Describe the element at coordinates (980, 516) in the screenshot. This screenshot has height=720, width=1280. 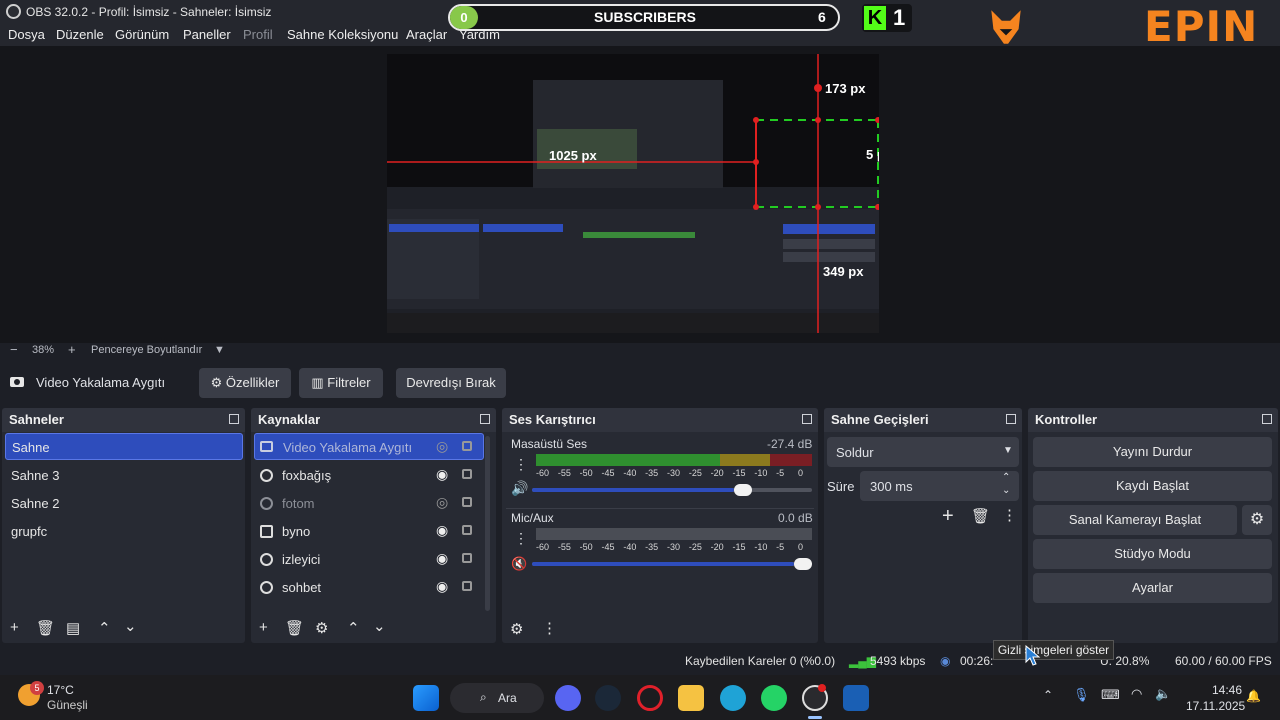
I see `remove-transition-icon: 🗑` at that location.